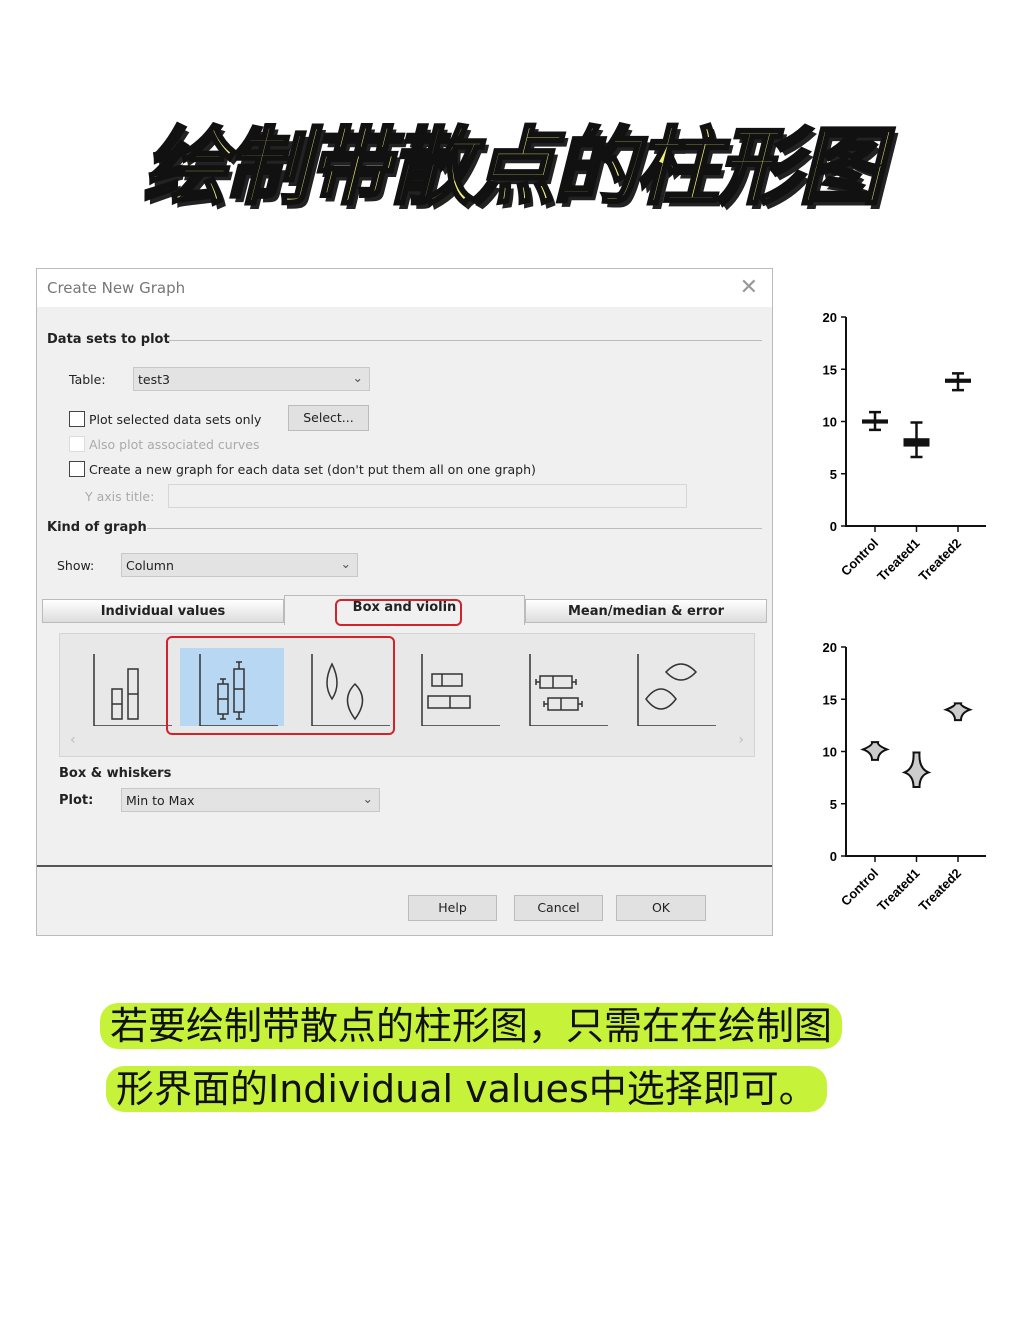 This screenshot has height=1336, width=1024. What do you see at coordinates (77, 419) in the screenshot?
I see `plot-selected-checkbox` at bounding box center [77, 419].